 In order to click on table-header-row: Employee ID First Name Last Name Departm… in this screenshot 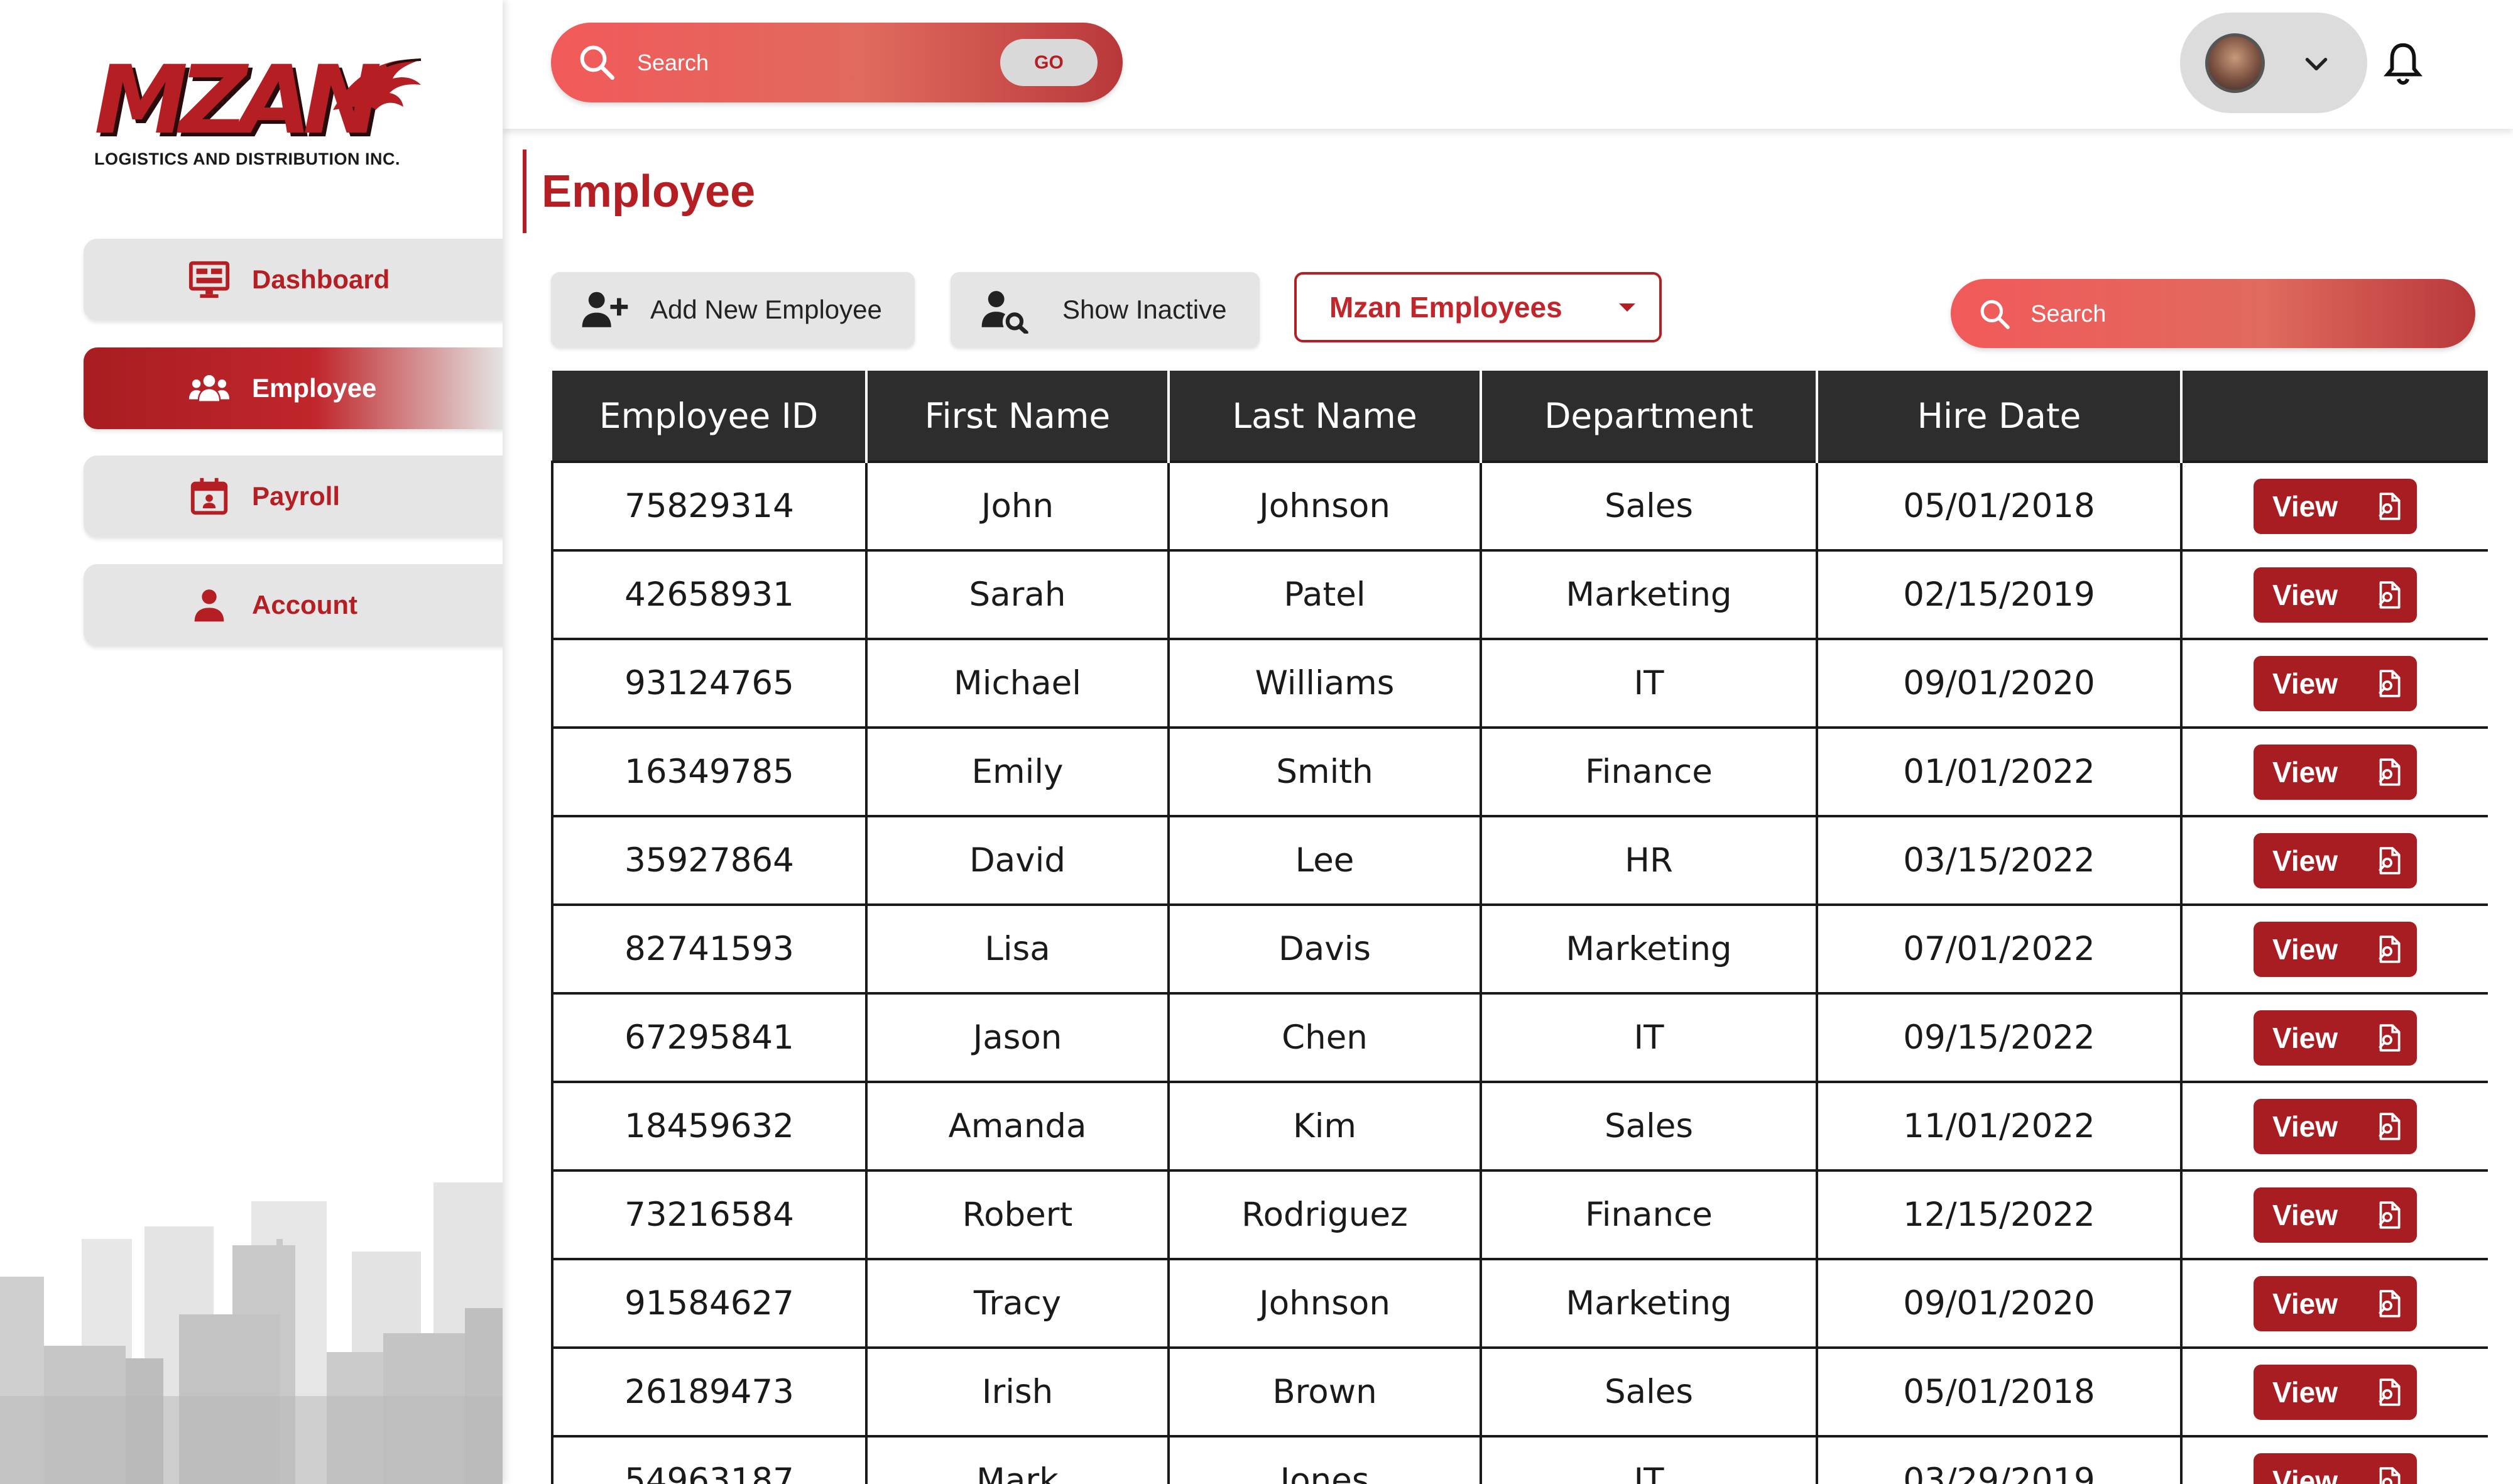, I will do `click(1520, 416)`.